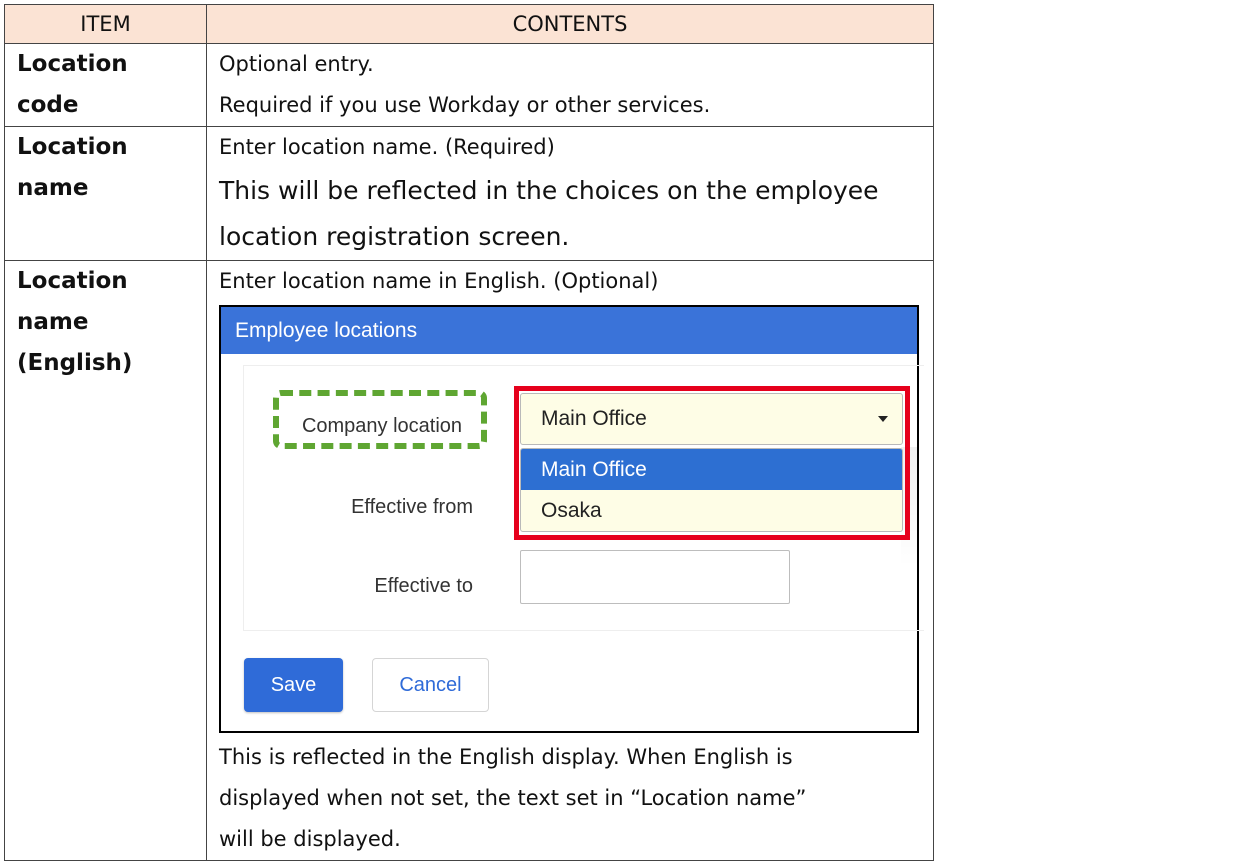 The height and width of the screenshot is (863, 1237). What do you see at coordinates (75, 363) in the screenshot?
I see `item-label: (English)` at bounding box center [75, 363].